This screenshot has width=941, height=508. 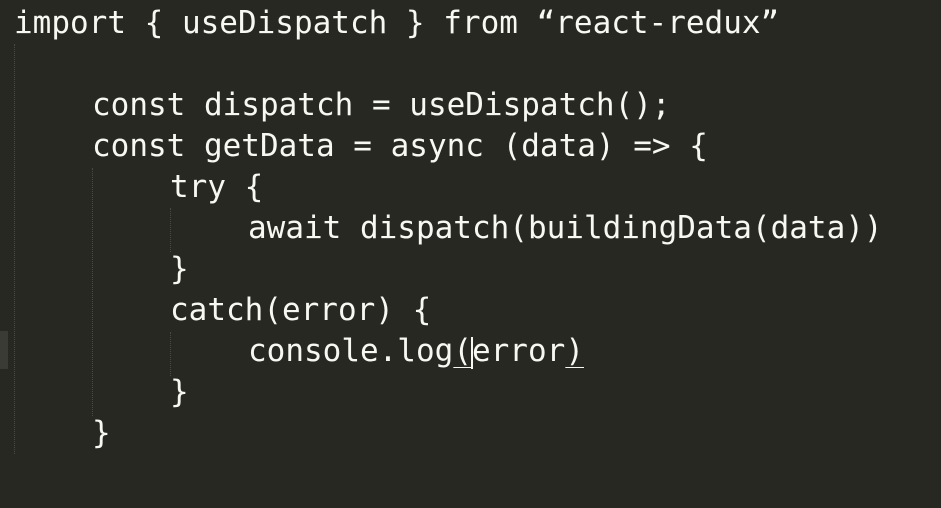 I want to click on code-line-6: await dispatch(buildingData(data)), so click(x=565, y=228).